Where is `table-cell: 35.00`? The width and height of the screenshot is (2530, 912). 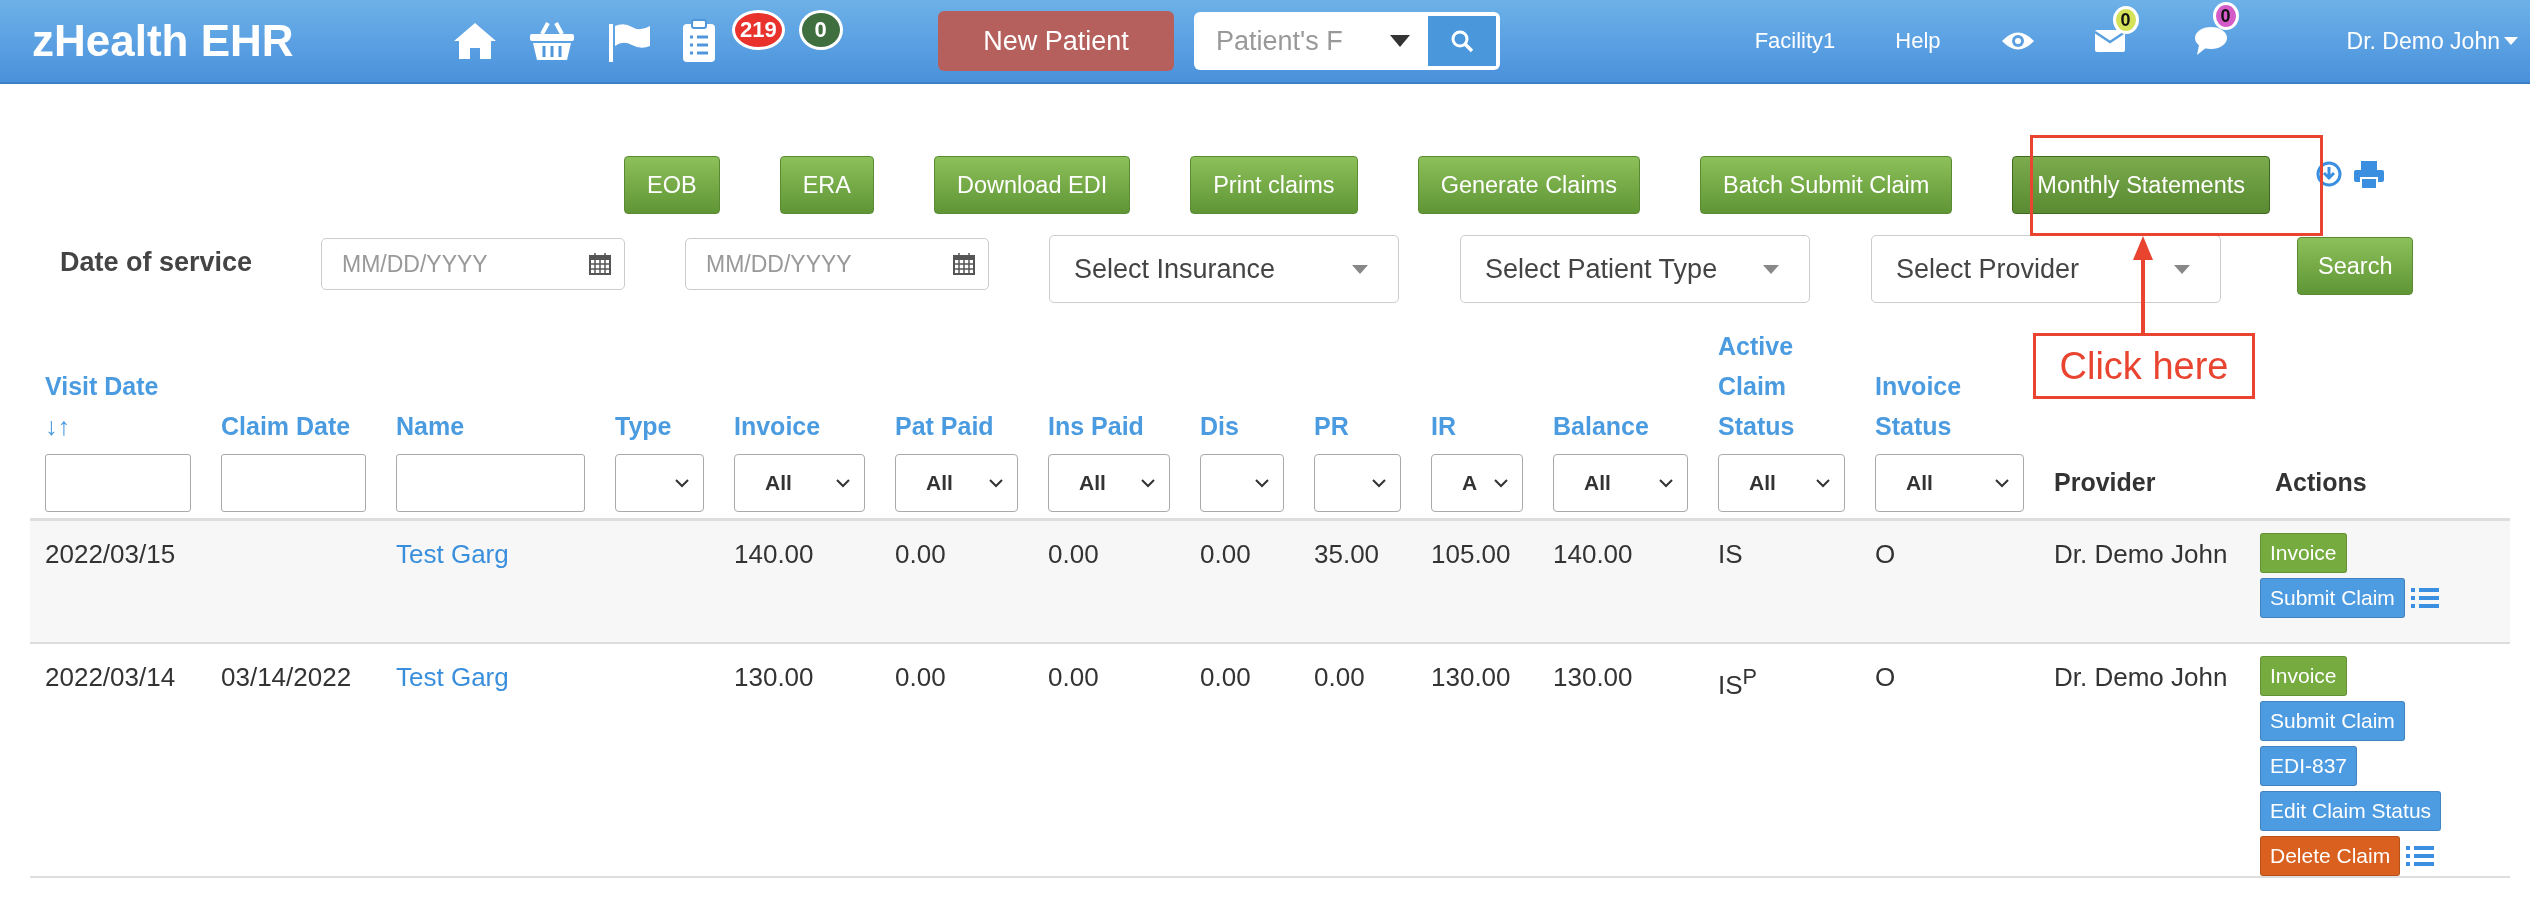
table-cell: 35.00 is located at coordinates (1347, 554).